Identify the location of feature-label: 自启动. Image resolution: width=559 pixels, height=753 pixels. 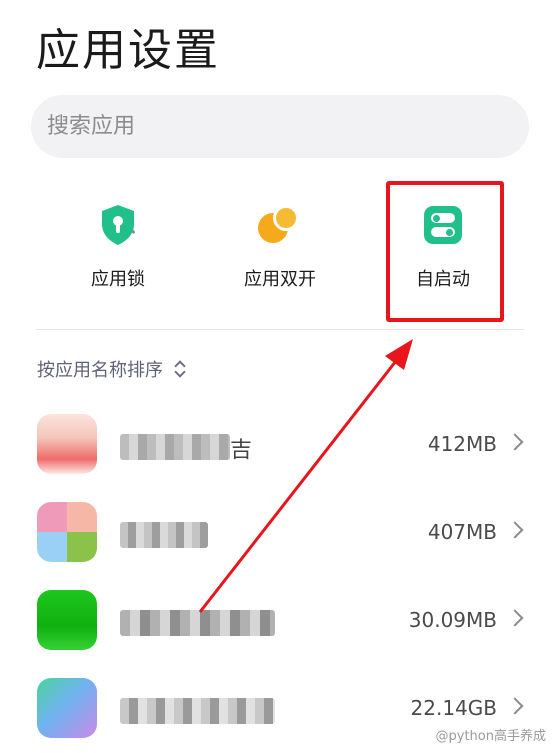
(443, 279).